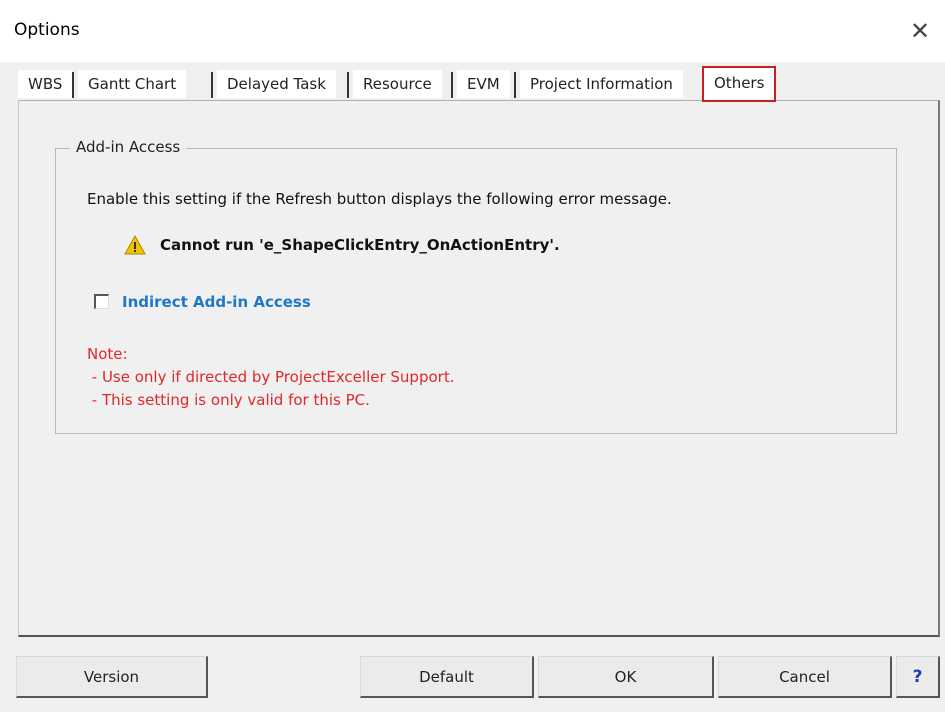  I want to click on cancel-button: Cancel, so click(805, 677).